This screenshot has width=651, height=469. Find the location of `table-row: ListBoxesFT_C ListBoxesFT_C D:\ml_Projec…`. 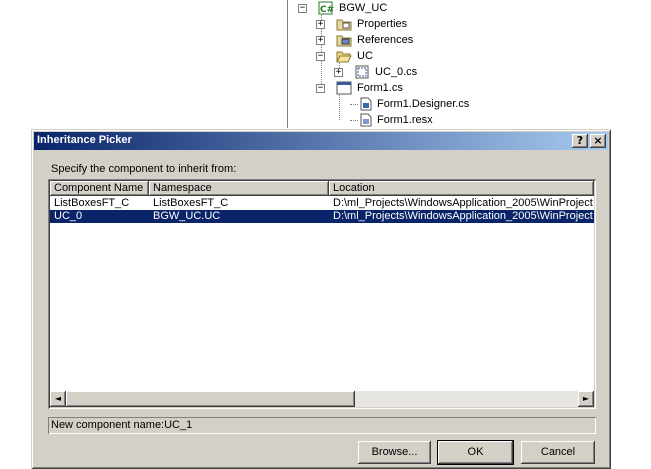

table-row: ListBoxesFT_C ListBoxesFT_C D:\ml_Projec… is located at coordinates (322, 203).